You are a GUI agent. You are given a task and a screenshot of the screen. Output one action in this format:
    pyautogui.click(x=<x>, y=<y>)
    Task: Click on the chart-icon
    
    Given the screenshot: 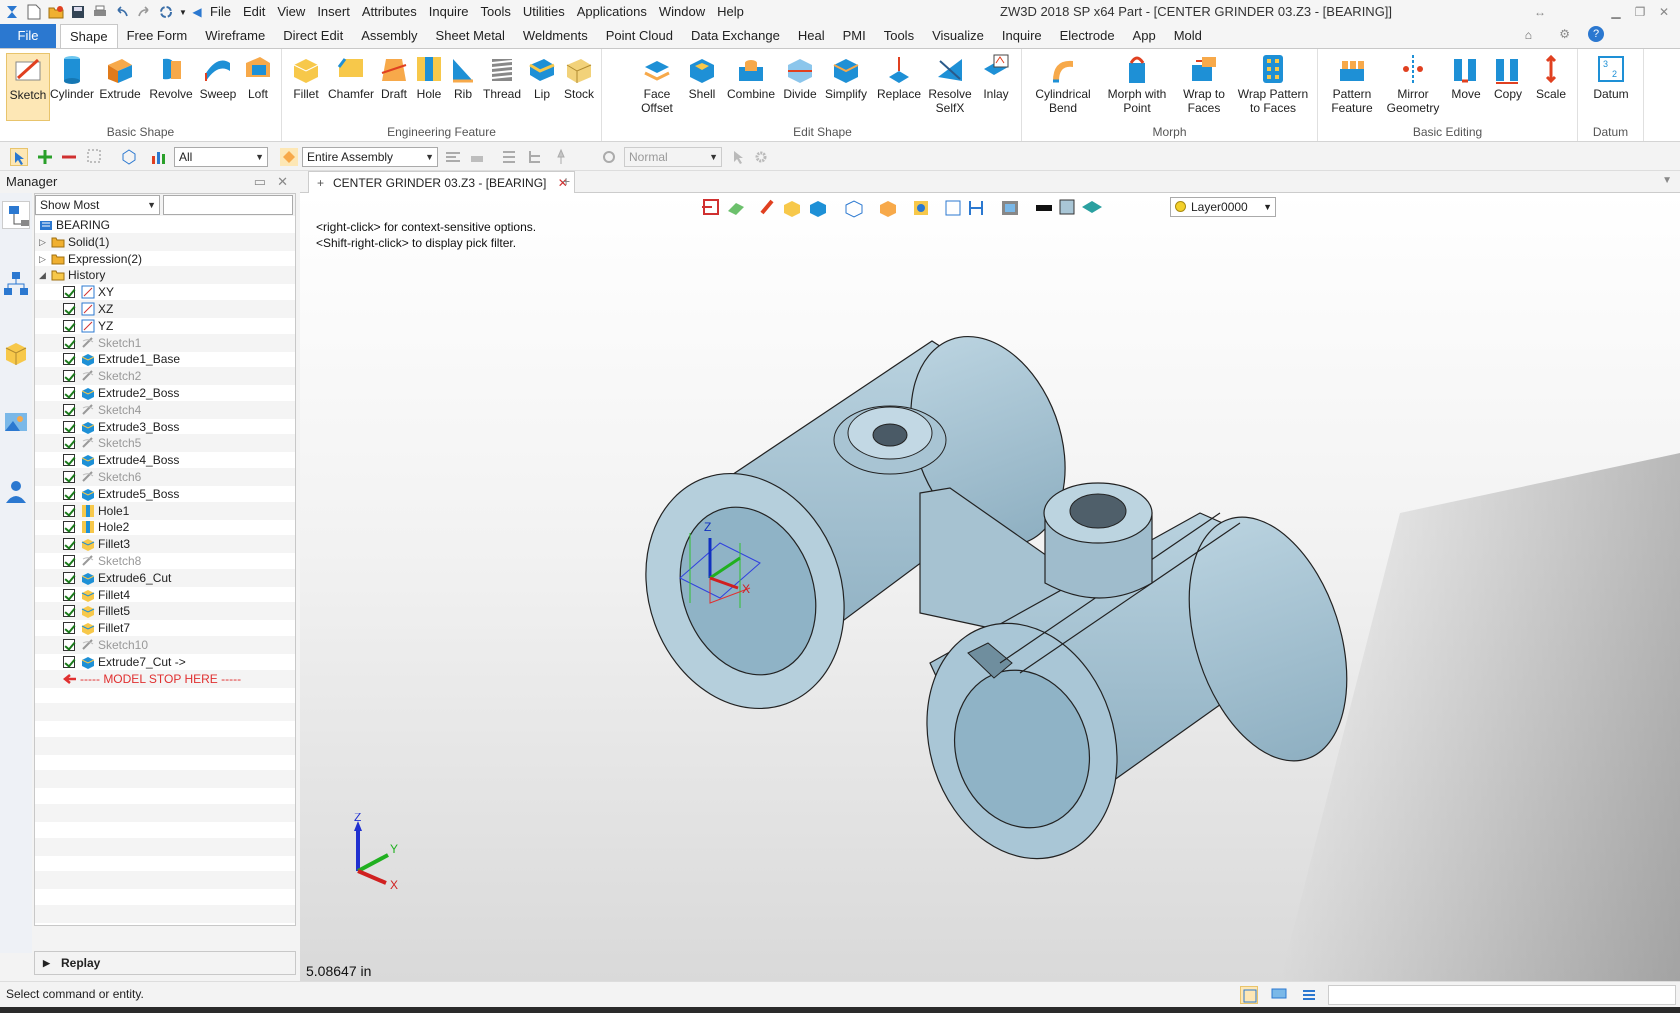 What is the action you would take?
    pyautogui.click(x=159, y=157)
    